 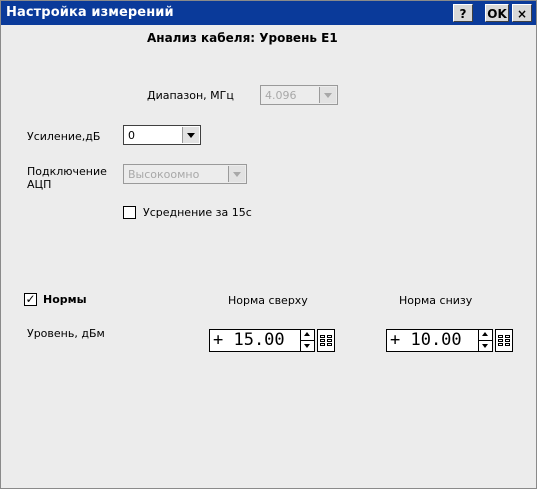 I want to click on range-value: 4.096, so click(x=281, y=95).